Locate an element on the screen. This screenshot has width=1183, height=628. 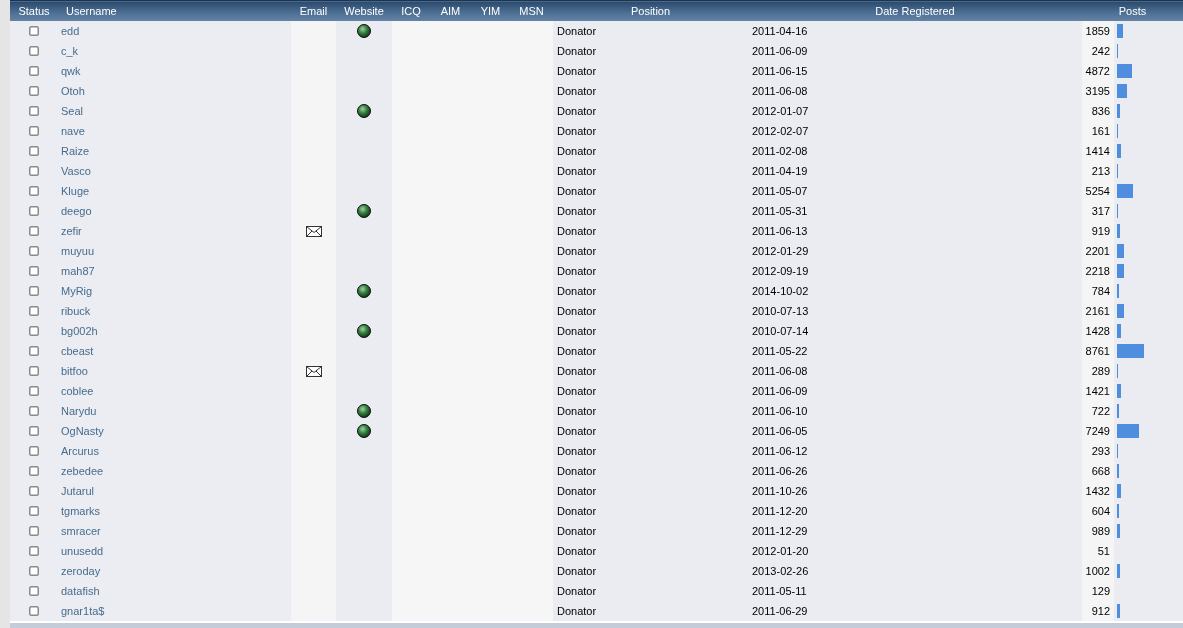
post-count: 213 is located at coordinates (1100, 171).